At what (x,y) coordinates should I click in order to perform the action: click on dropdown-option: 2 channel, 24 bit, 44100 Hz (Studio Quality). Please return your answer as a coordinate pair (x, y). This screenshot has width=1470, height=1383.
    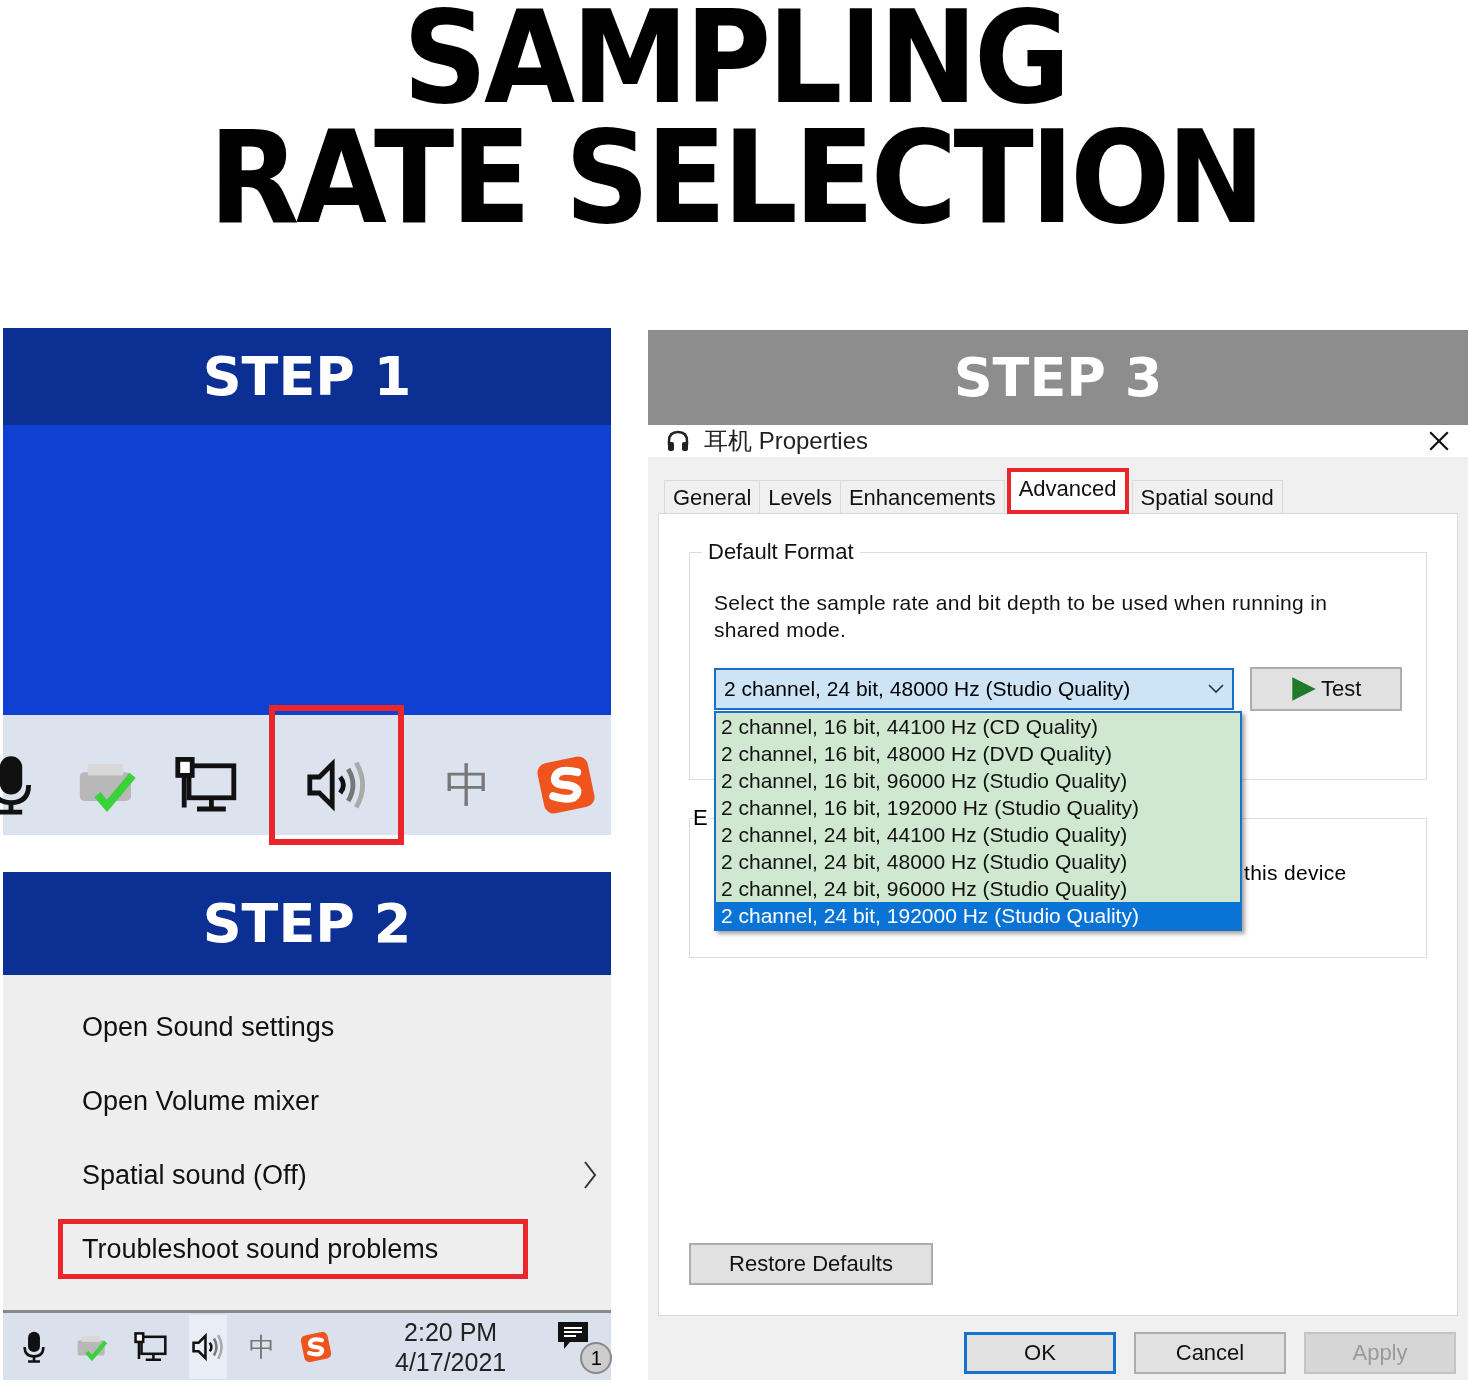
    Looking at the image, I should click on (978, 834).